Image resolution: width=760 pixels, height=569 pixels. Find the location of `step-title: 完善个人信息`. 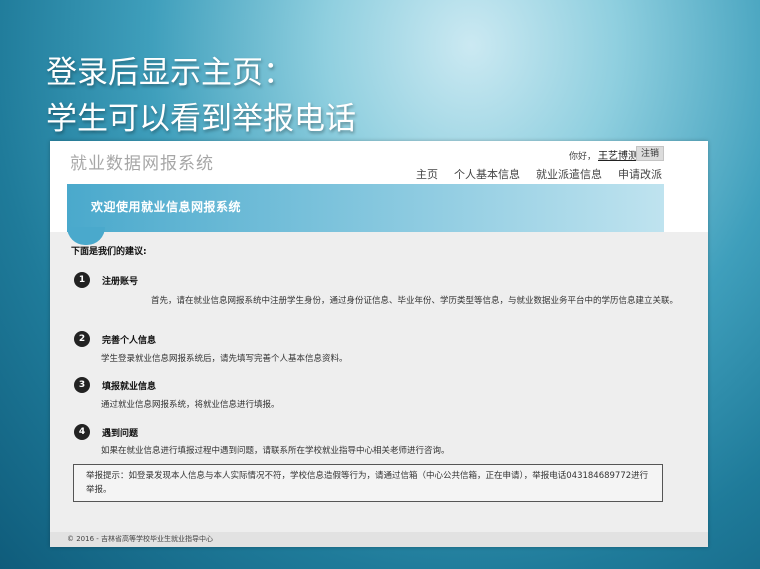

step-title: 完善个人信息 is located at coordinates (129, 341).